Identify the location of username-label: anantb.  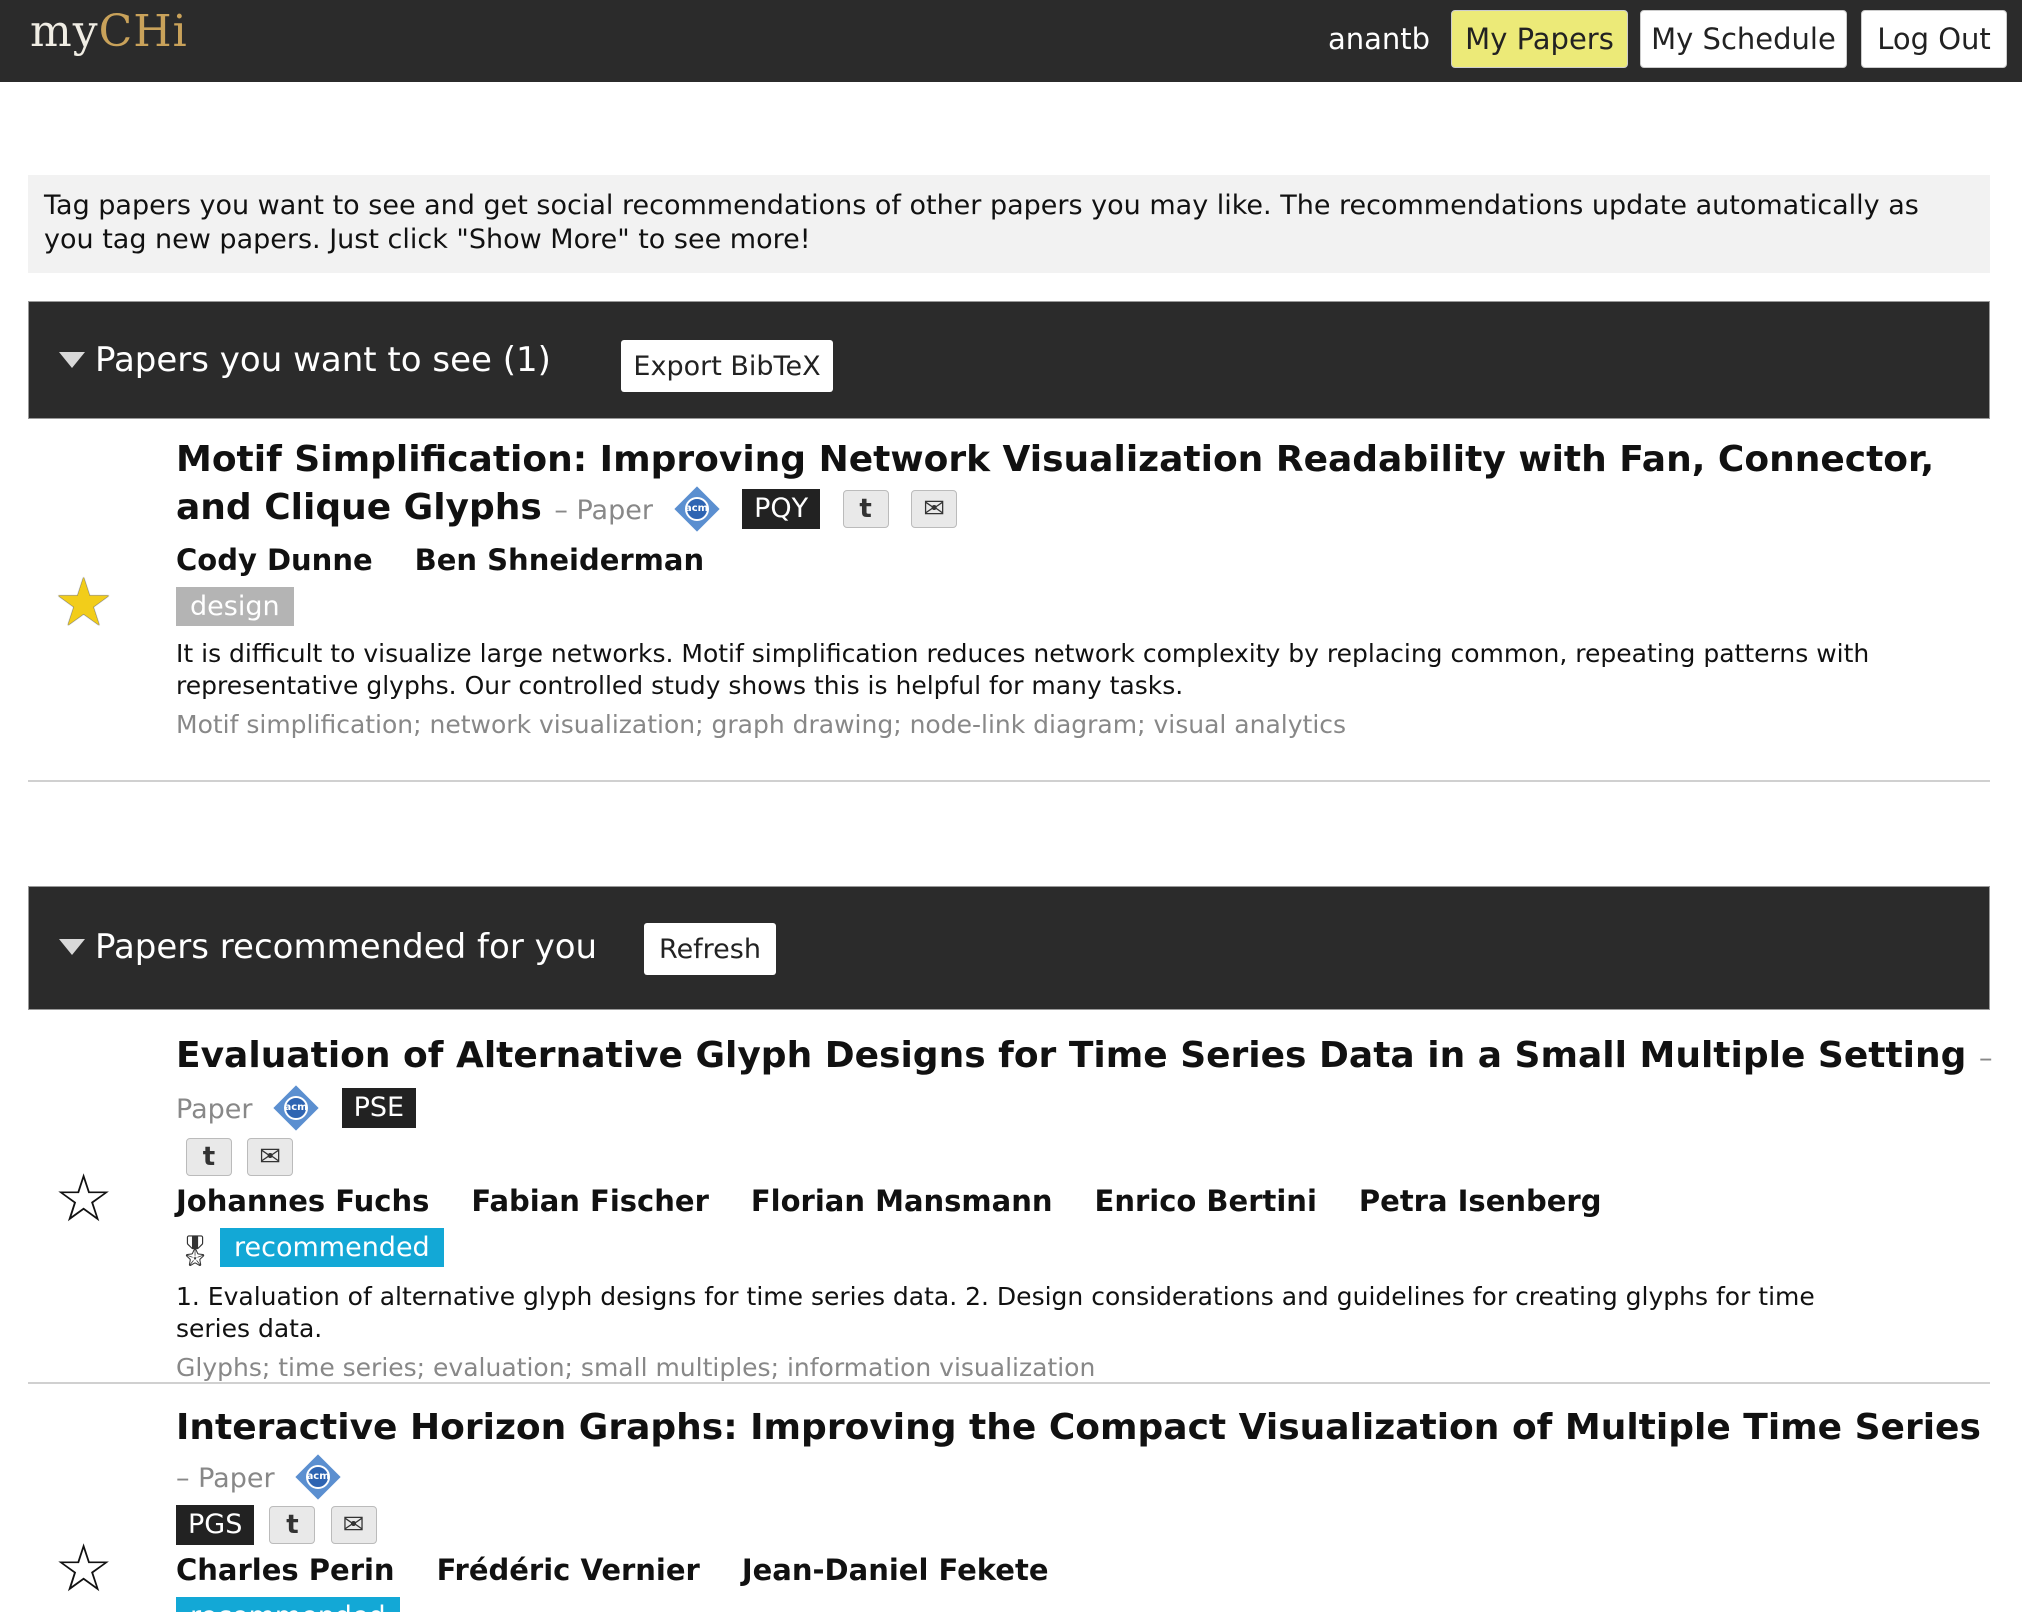
(1379, 39).